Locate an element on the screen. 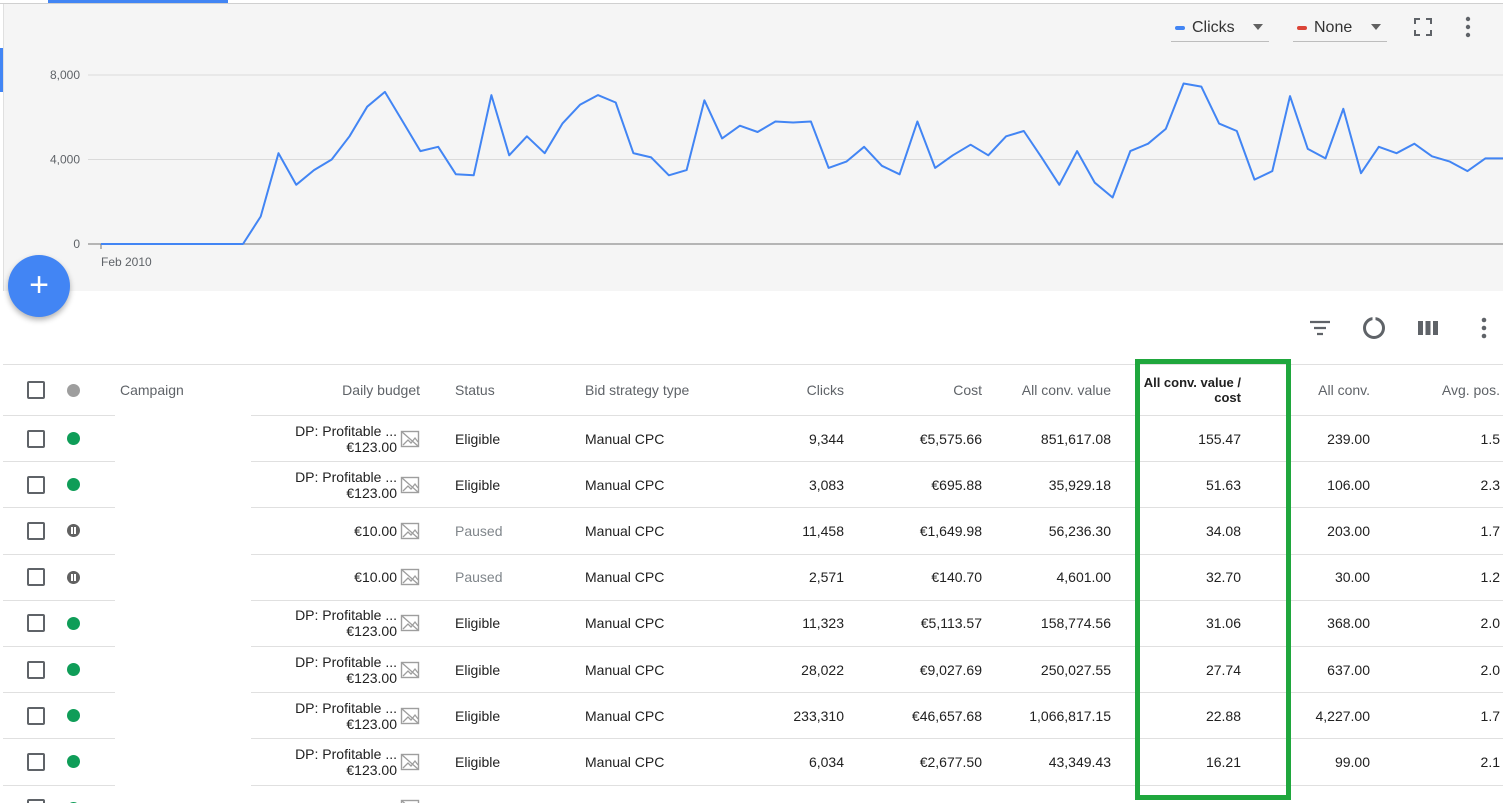  cost-cell: €695.88 is located at coordinates (956, 484).